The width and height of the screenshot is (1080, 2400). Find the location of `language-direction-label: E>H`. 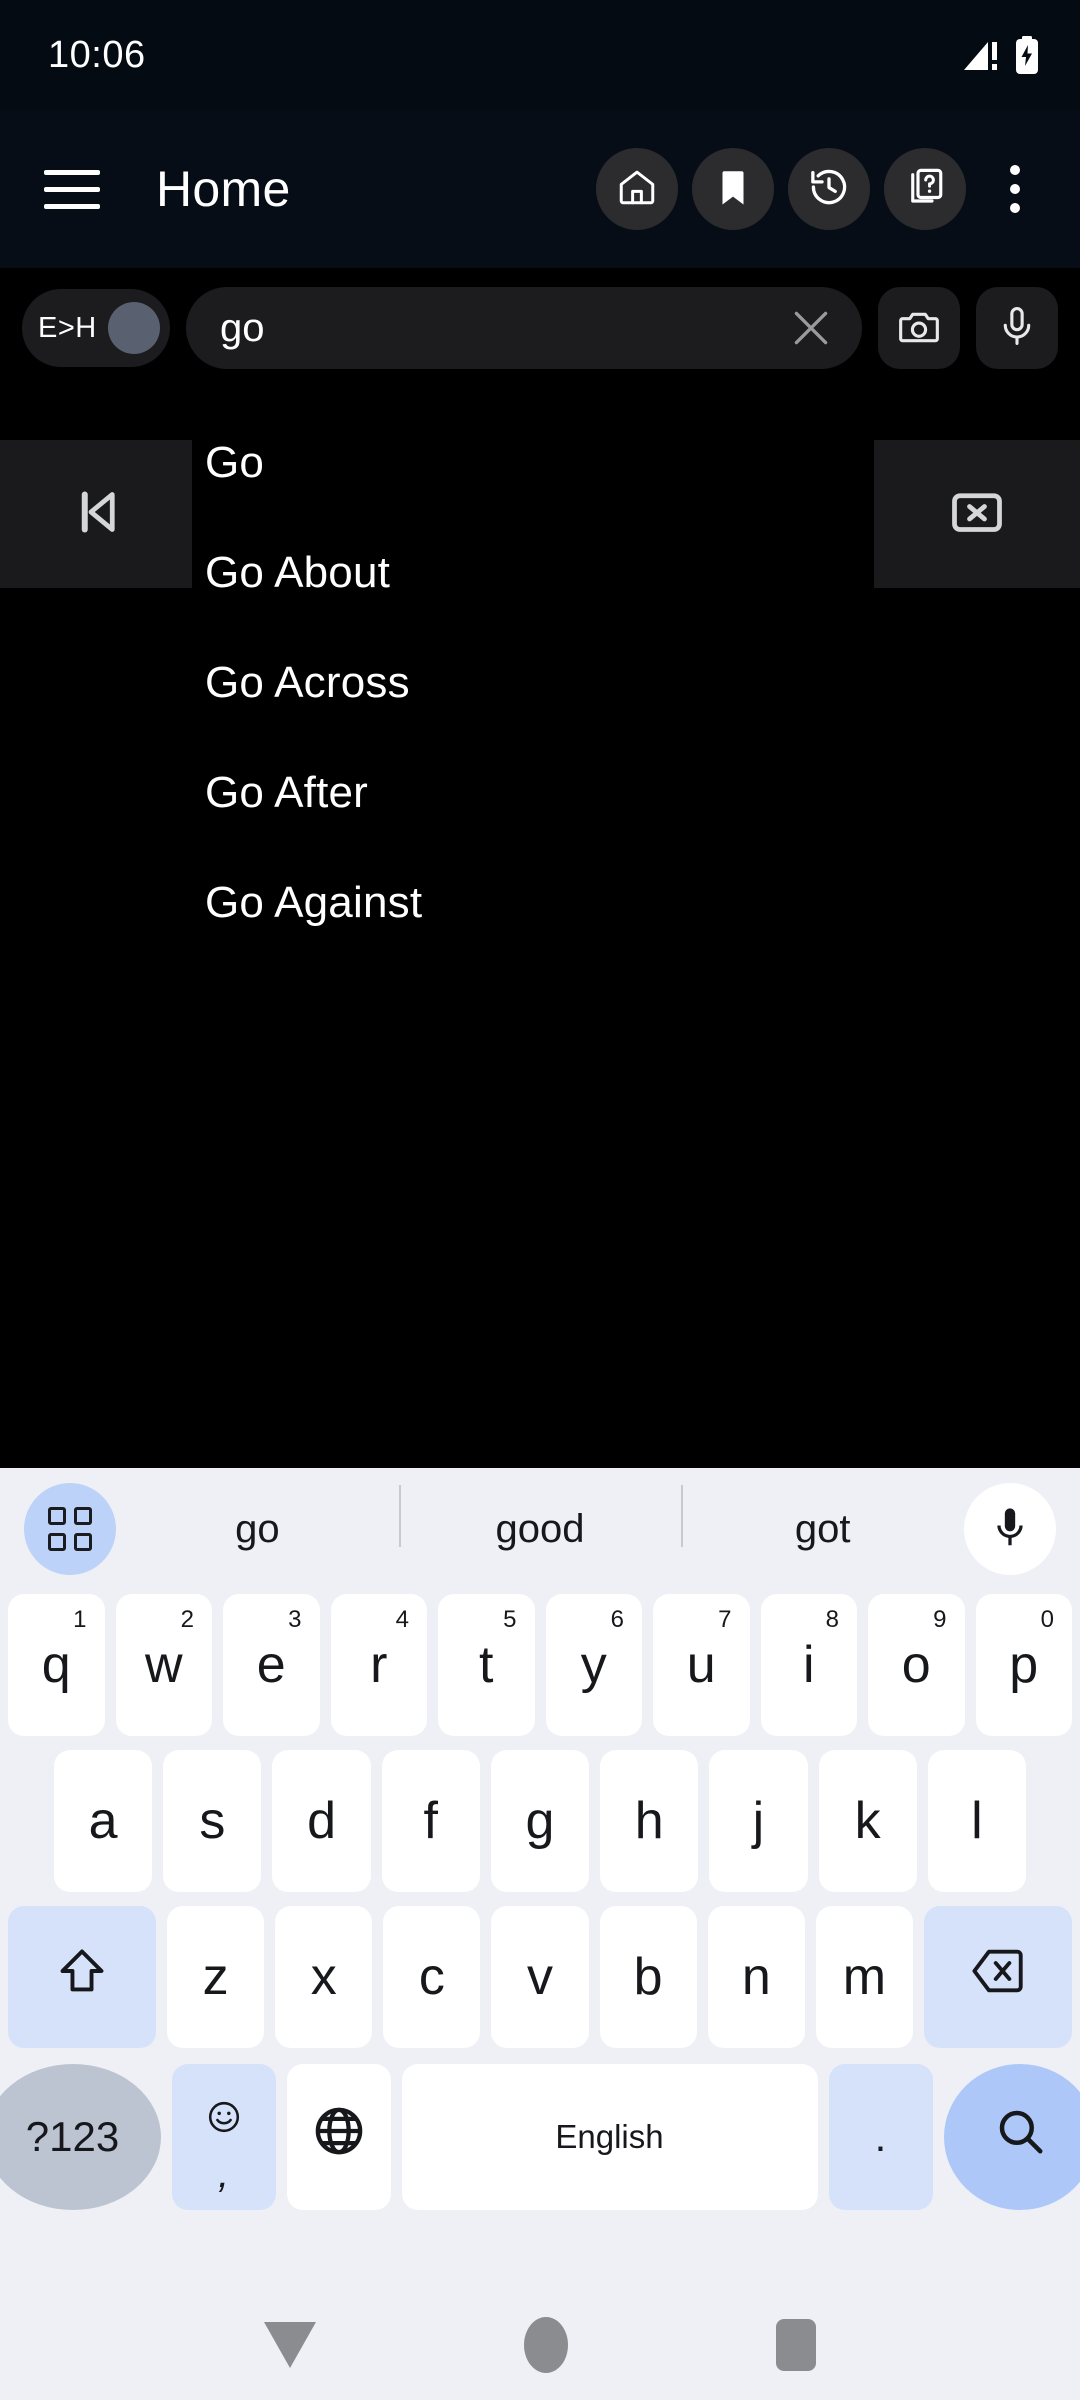

language-direction-label: E>H is located at coordinates (67, 327).